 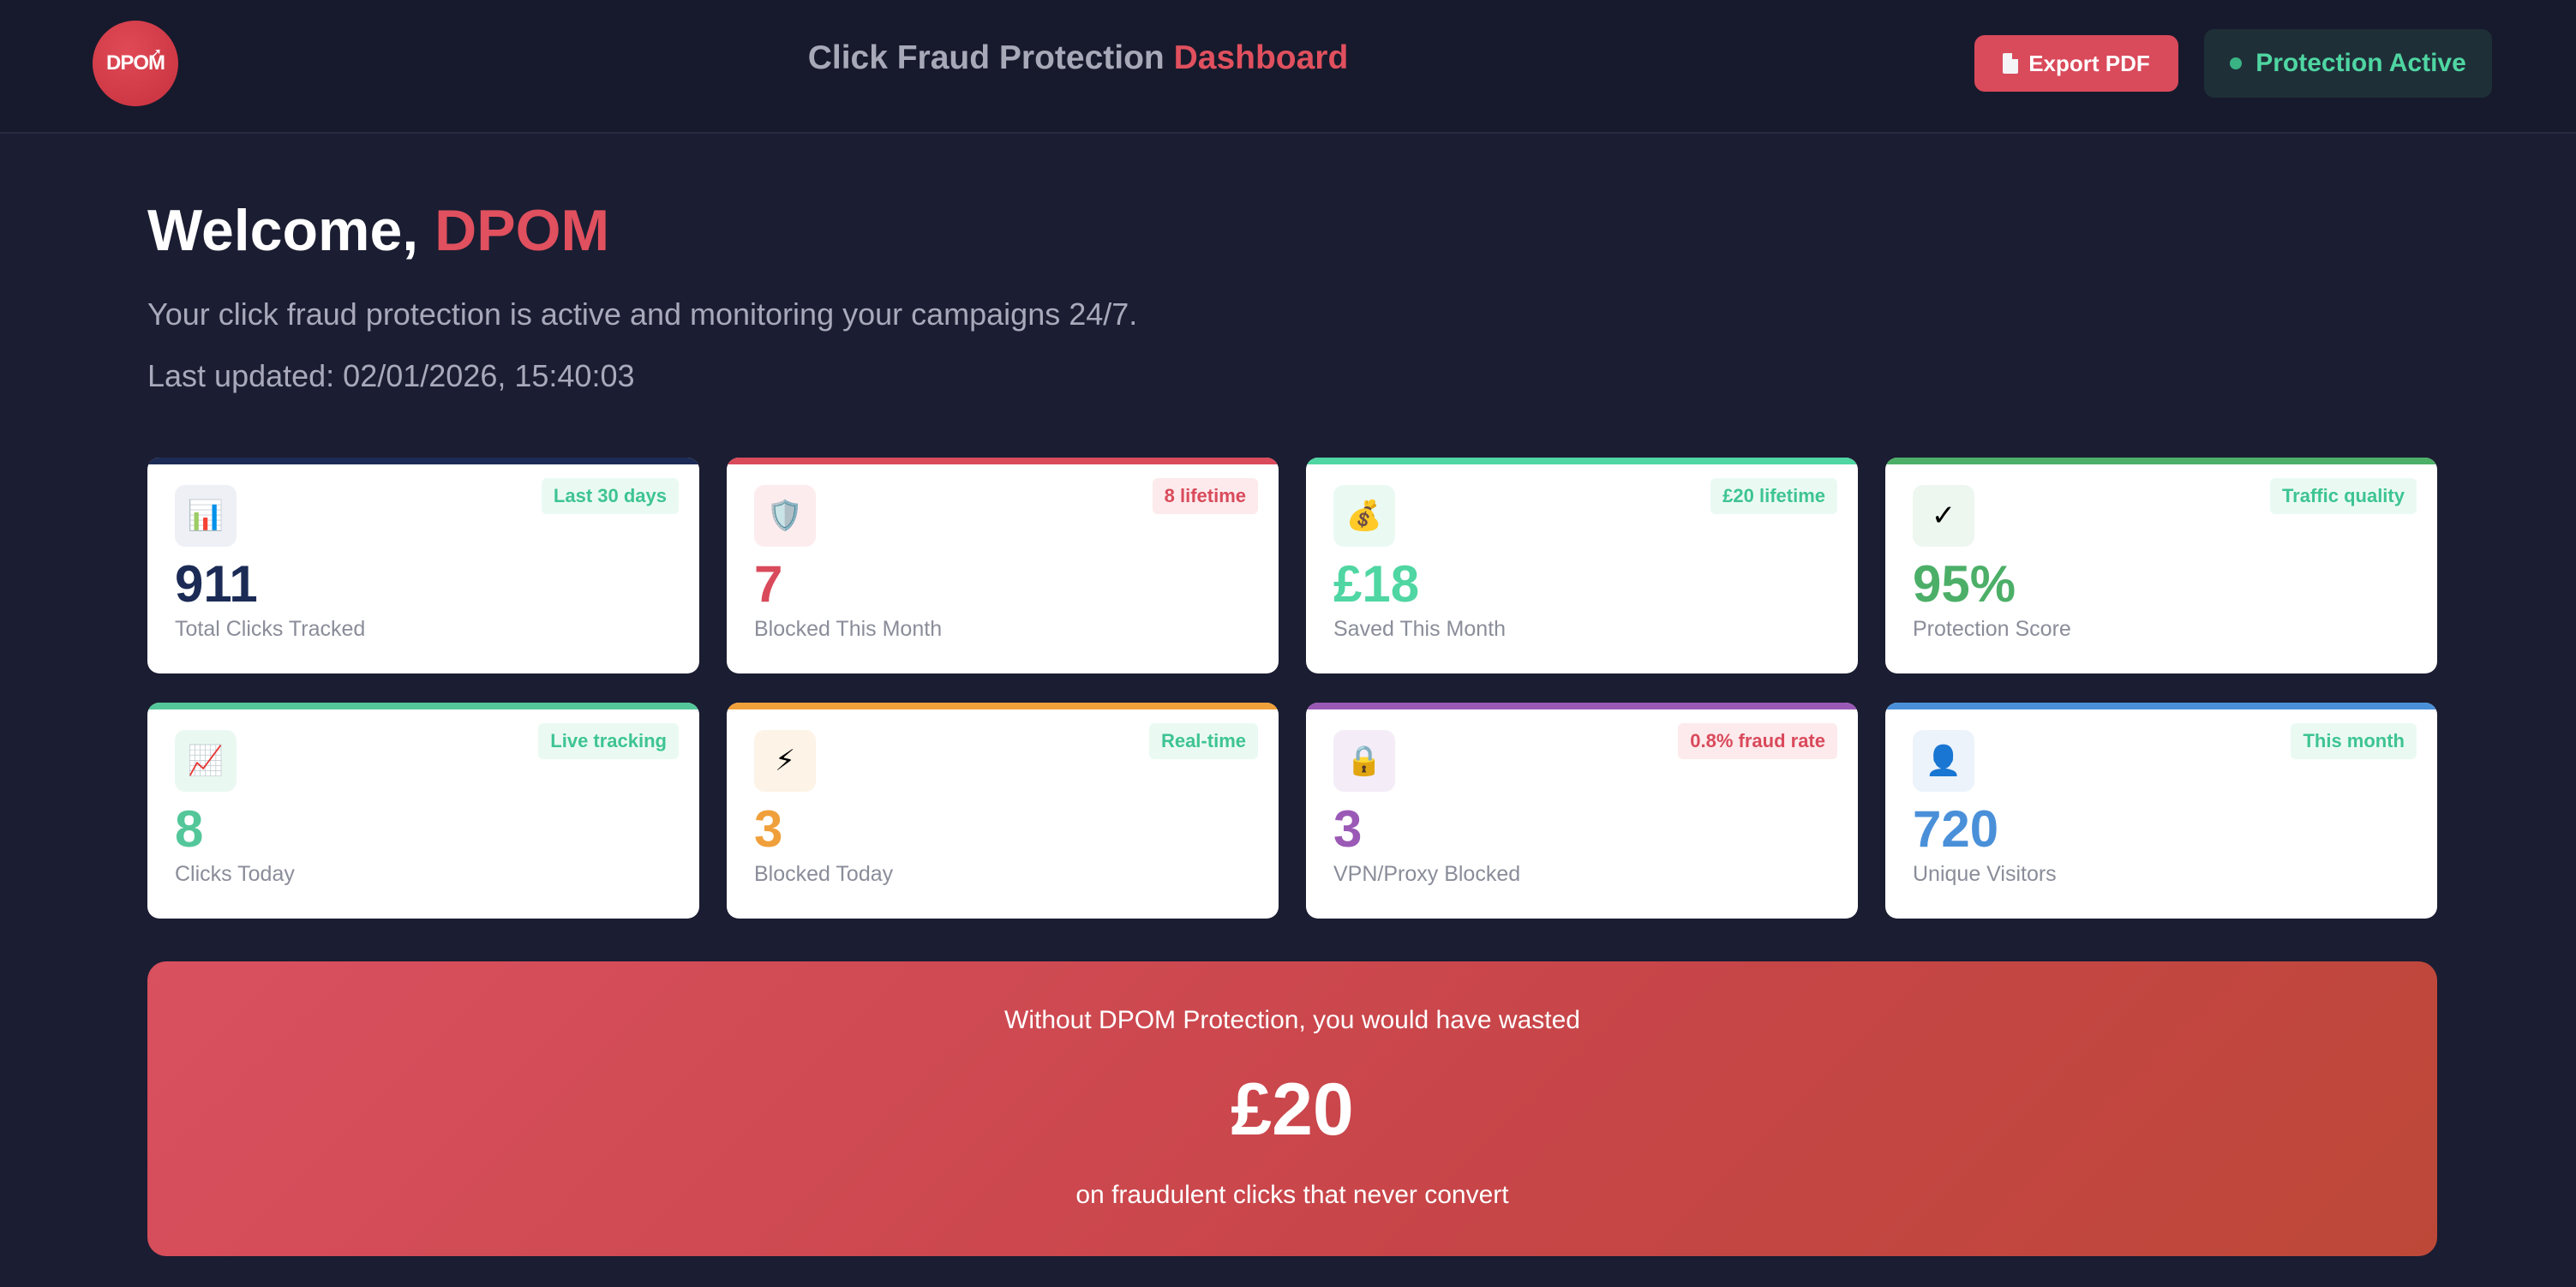 I want to click on card-label: Blocked Today, so click(x=824, y=874).